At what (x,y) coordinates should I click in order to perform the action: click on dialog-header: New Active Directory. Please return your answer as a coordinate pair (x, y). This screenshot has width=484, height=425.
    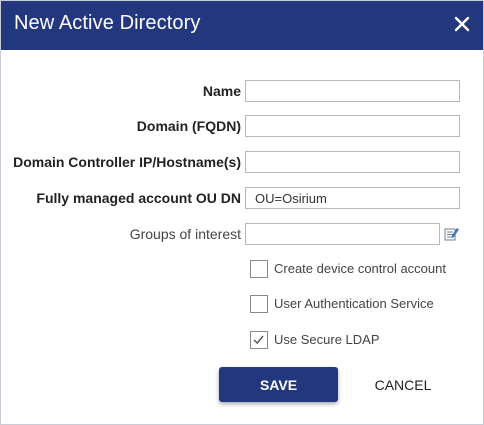
    Looking at the image, I should click on (242, 25).